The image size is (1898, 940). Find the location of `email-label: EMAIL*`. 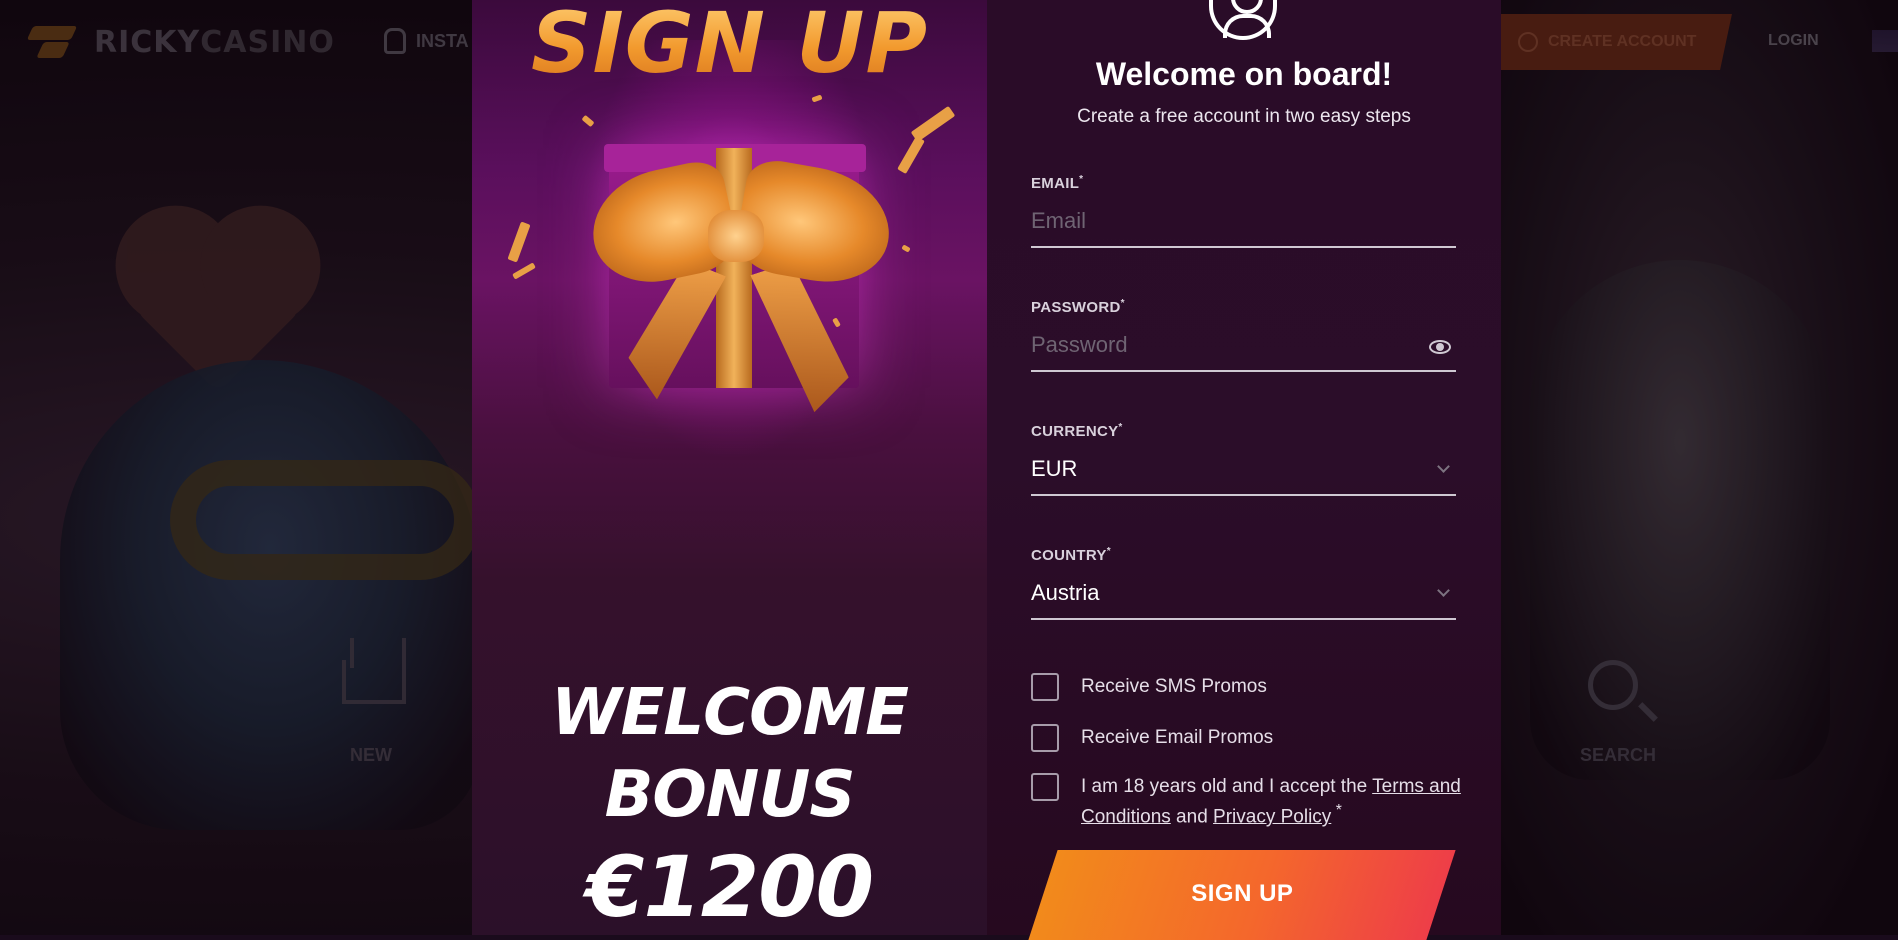

email-label: EMAIL* is located at coordinates (1057, 183).